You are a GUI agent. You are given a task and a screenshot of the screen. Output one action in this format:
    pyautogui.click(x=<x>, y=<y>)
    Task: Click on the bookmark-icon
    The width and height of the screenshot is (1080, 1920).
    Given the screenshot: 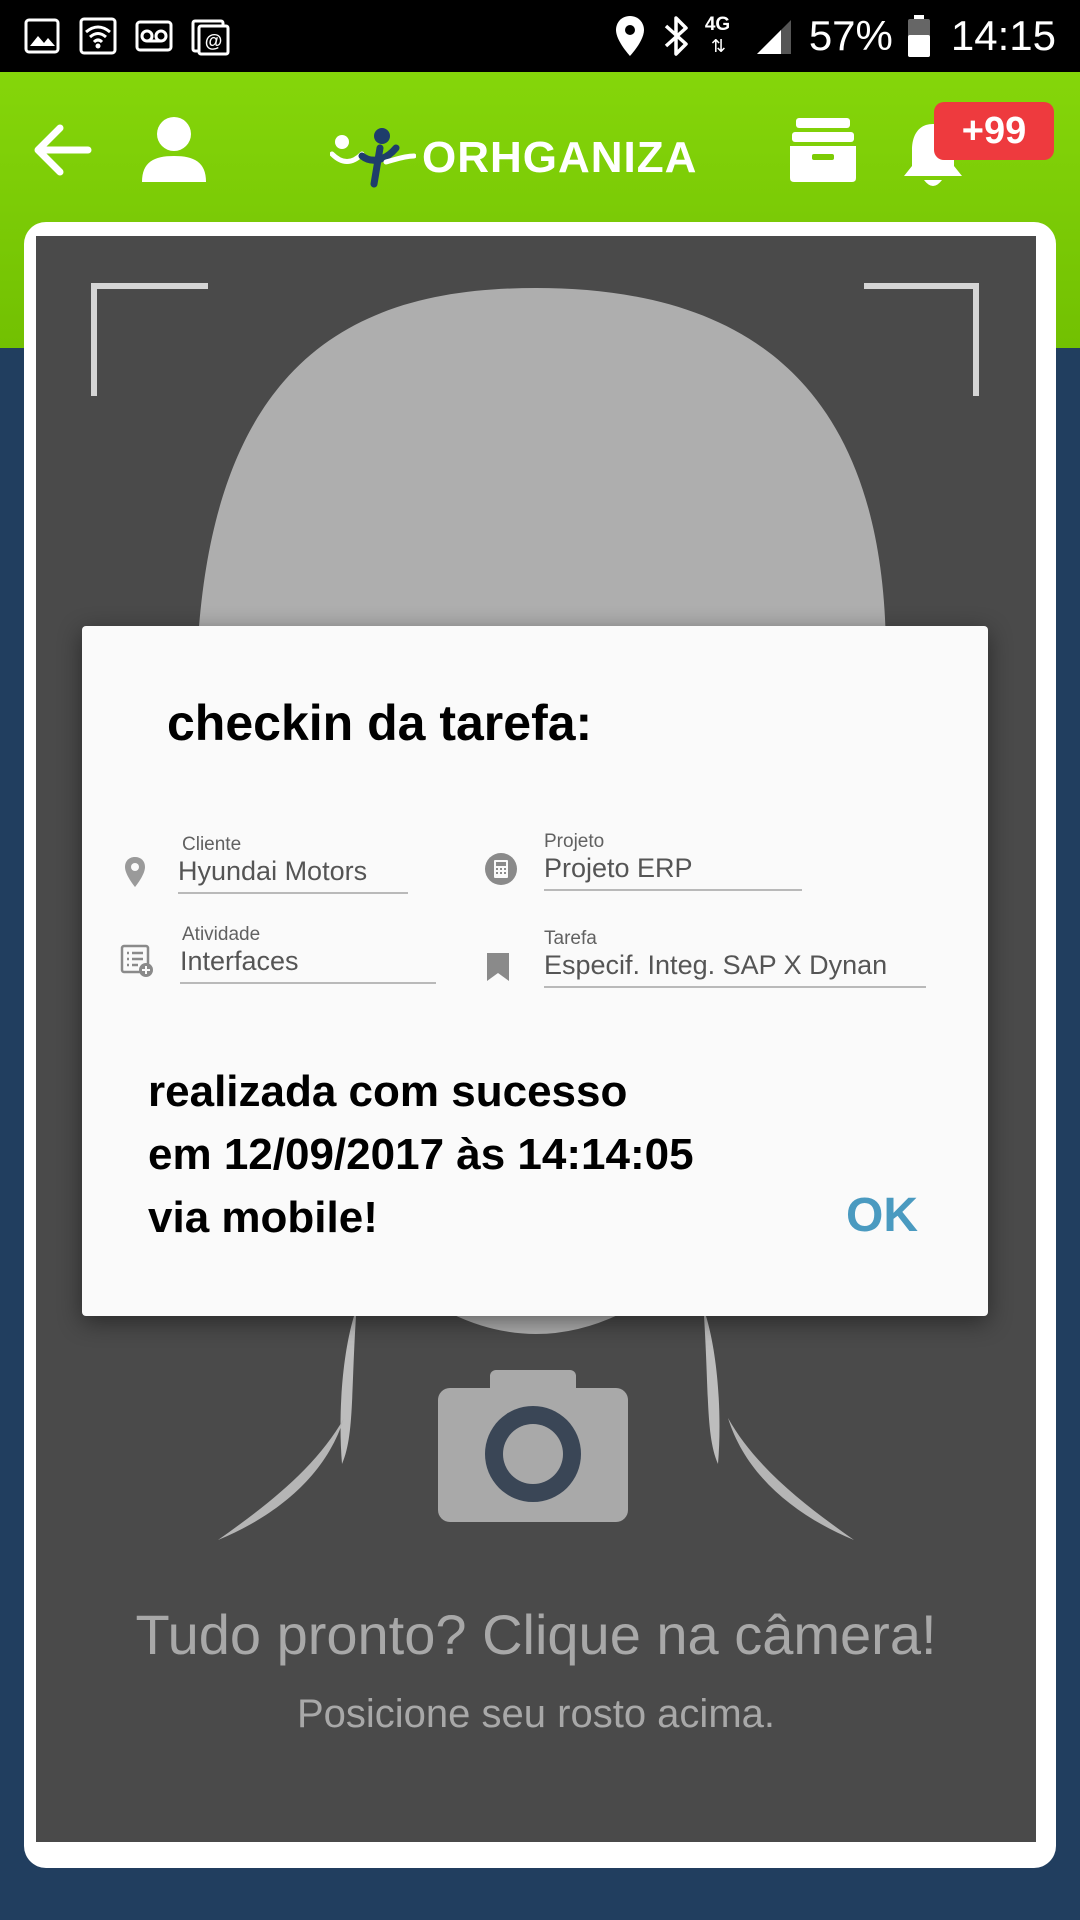 What is the action you would take?
    pyautogui.click(x=498, y=967)
    